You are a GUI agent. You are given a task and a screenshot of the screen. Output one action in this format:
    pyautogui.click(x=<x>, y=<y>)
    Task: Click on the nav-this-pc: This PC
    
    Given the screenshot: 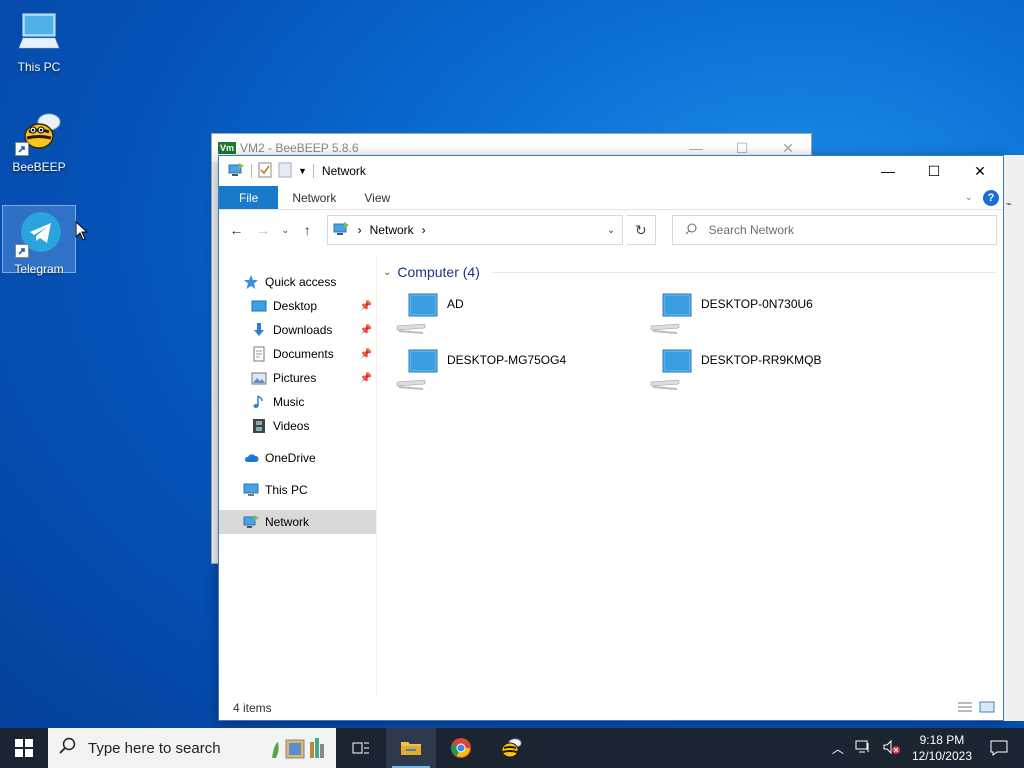 What is the action you would take?
    pyautogui.click(x=297, y=490)
    